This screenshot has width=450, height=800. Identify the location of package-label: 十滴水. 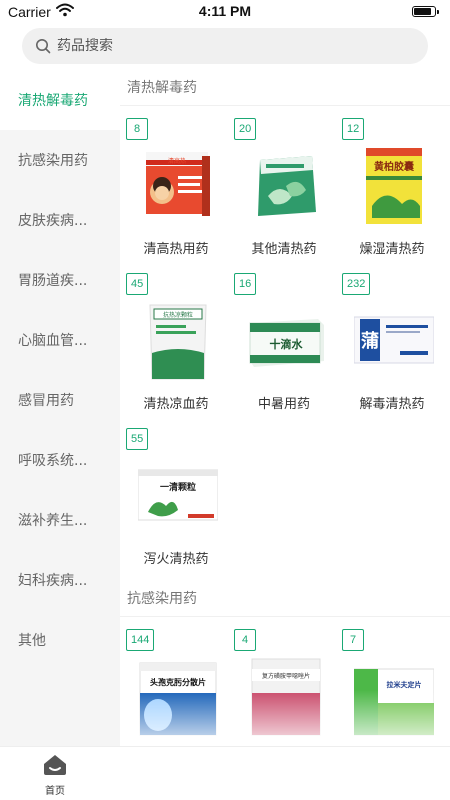
(287, 344).